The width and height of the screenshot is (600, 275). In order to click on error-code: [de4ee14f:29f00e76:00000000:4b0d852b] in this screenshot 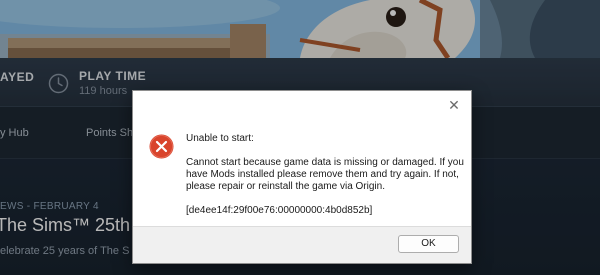, I will do `click(279, 210)`.